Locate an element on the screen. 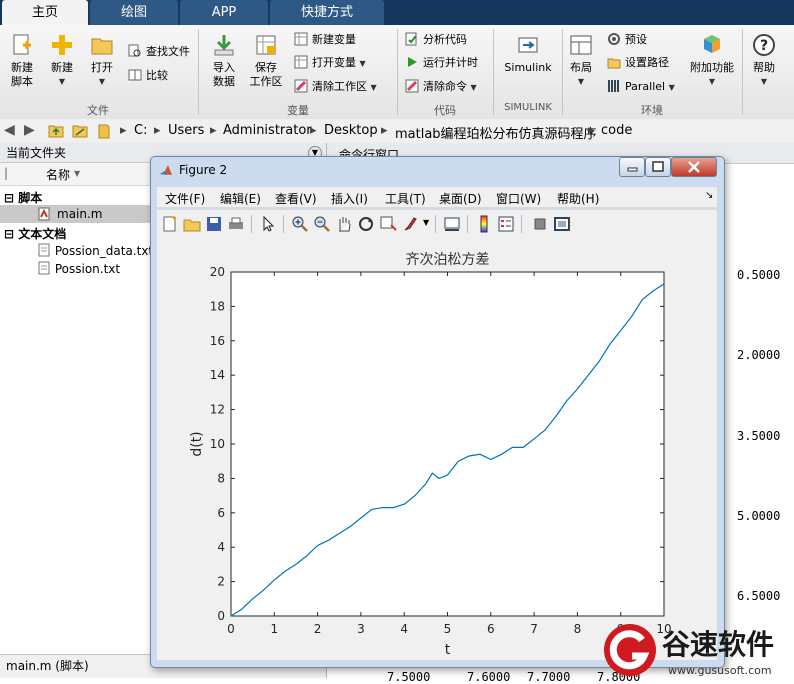  browse-folder-icon is located at coordinates (80, 132).